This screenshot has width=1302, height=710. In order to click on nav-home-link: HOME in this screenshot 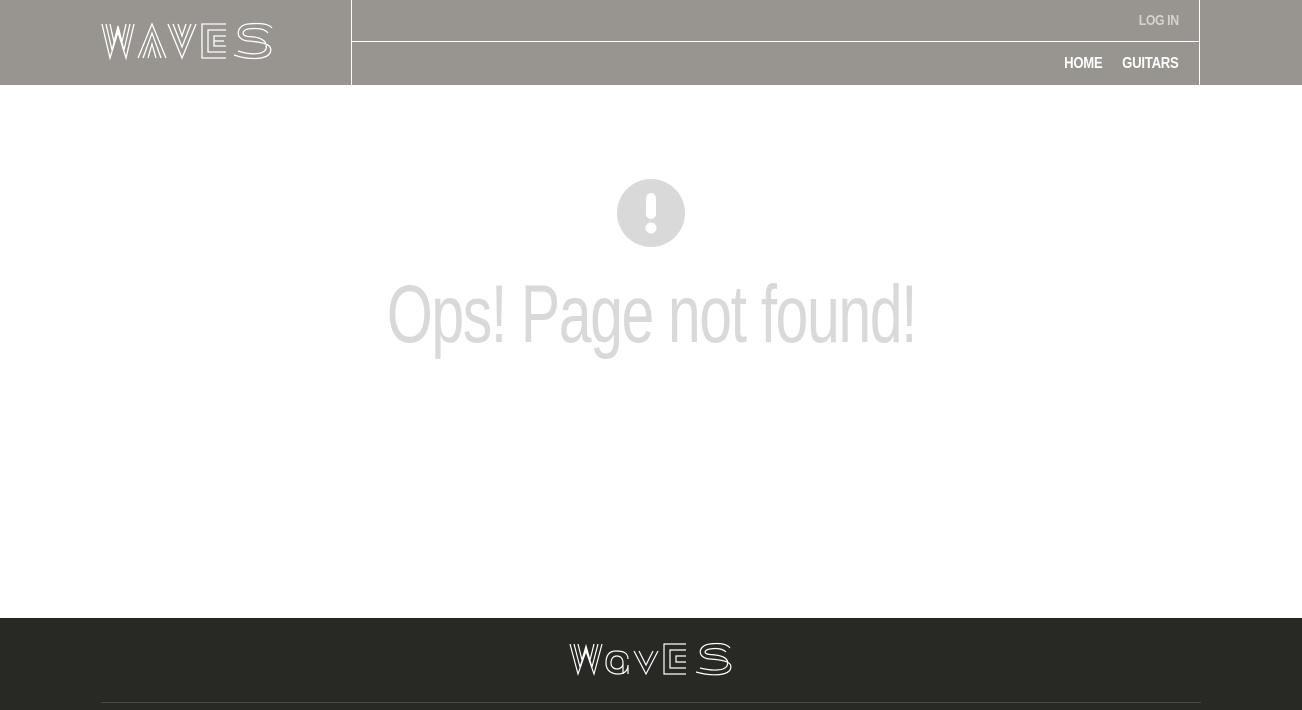, I will do `click(1084, 64)`.